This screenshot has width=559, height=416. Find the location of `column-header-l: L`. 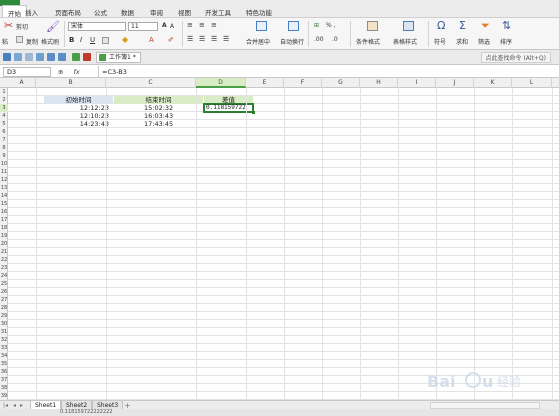

column-header-l: L is located at coordinates (532, 83).